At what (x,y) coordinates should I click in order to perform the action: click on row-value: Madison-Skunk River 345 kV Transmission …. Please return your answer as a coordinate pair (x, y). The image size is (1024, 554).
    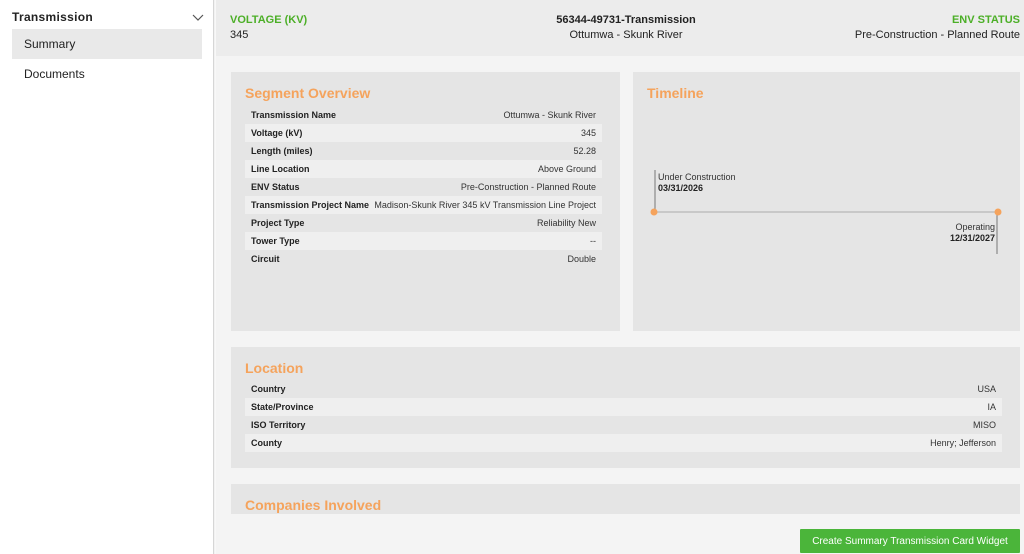
    Looking at the image, I should click on (485, 205).